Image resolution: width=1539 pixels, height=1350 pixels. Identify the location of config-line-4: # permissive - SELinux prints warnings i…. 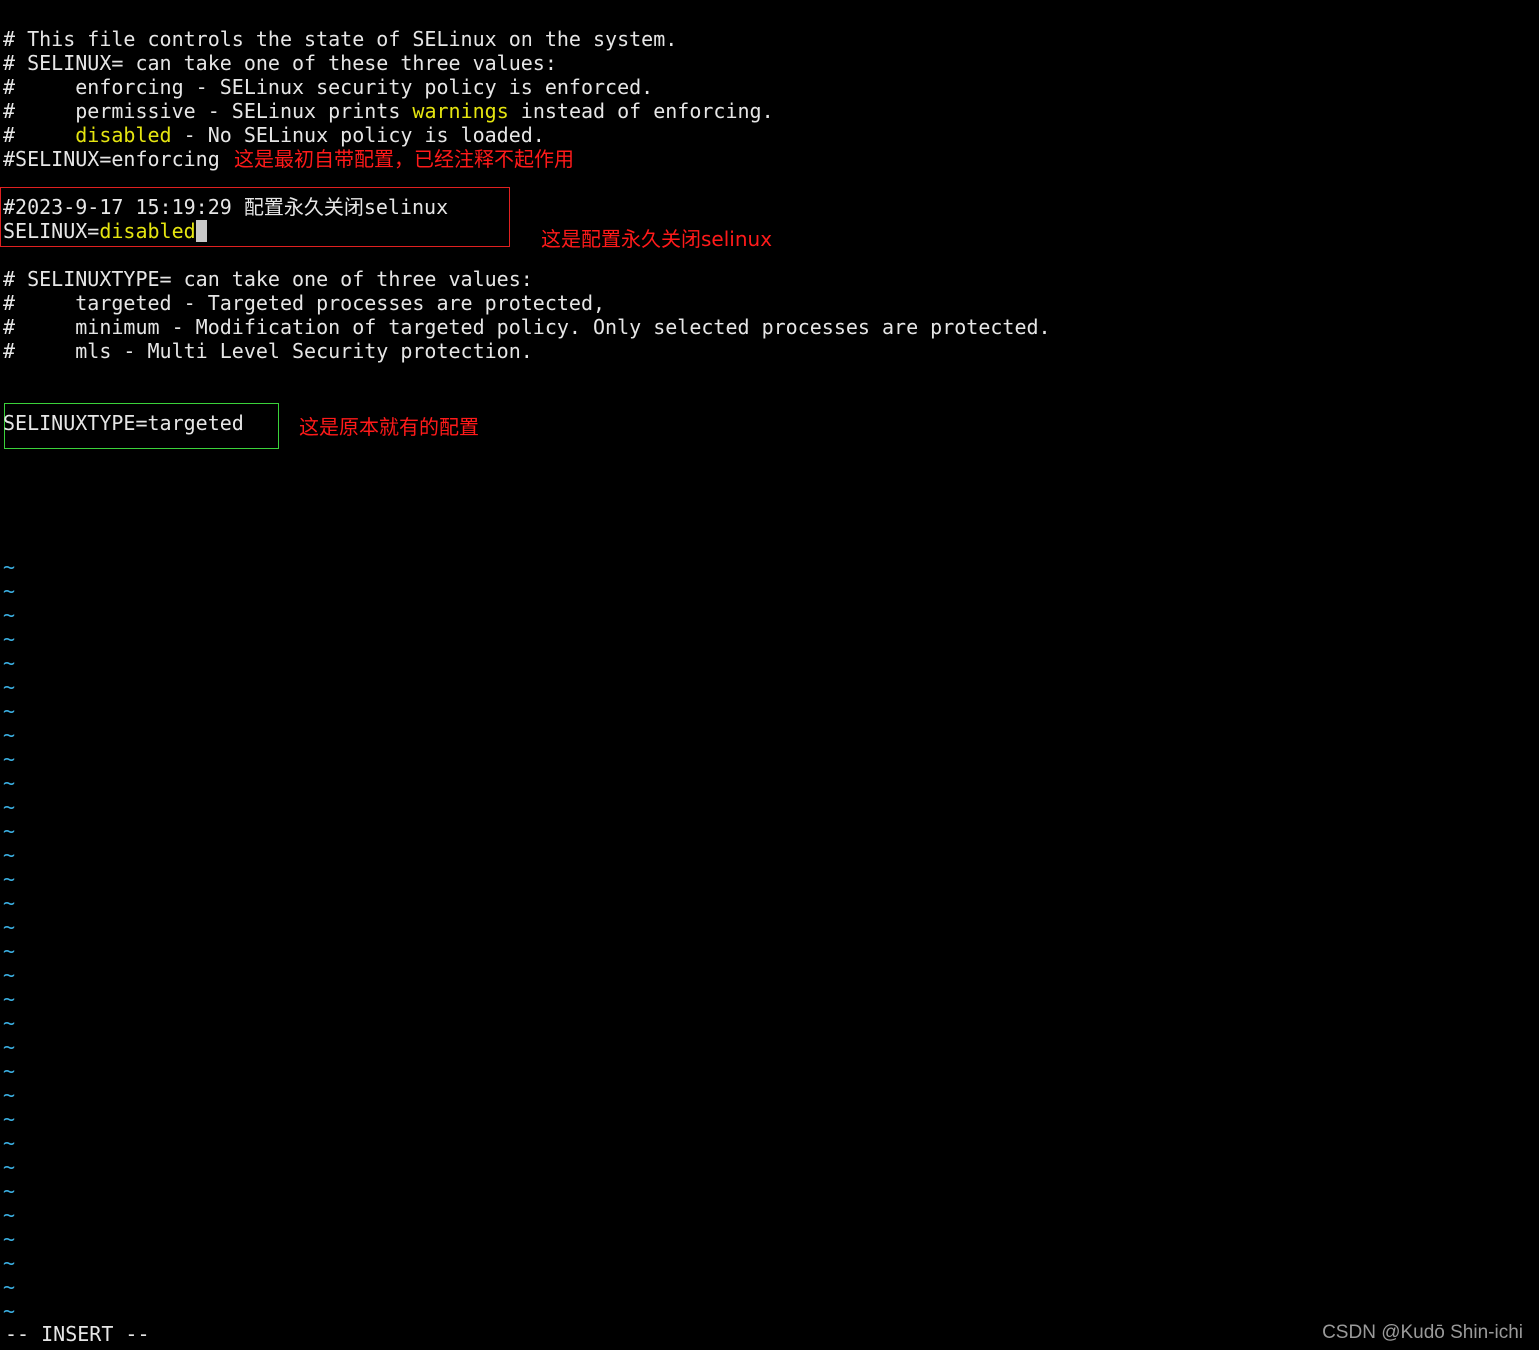
(388, 111).